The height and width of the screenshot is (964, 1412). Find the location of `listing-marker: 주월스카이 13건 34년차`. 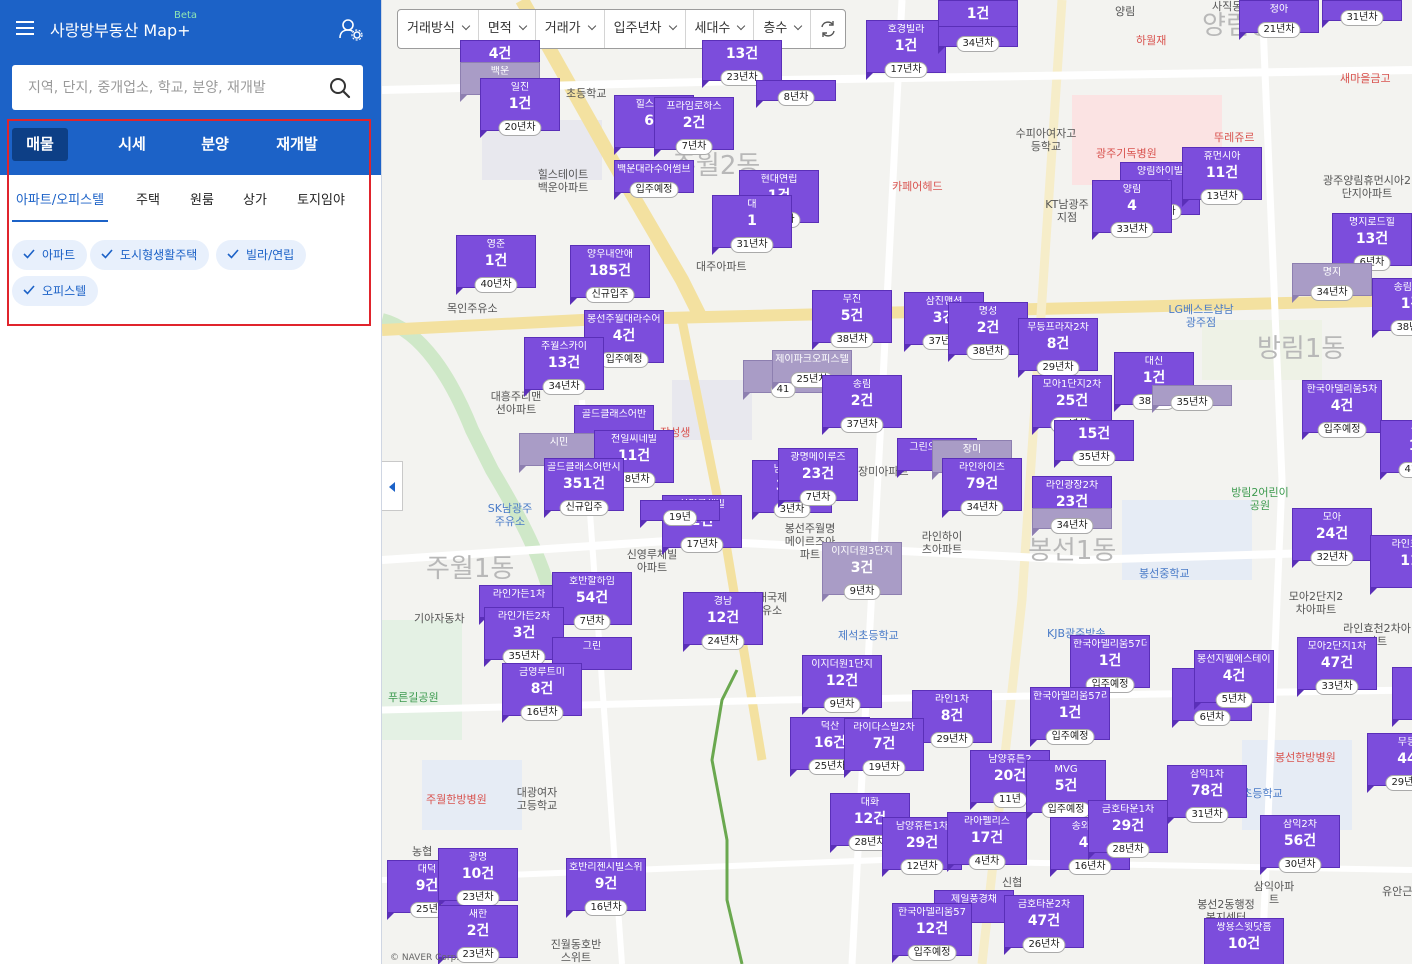

listing-marker: 주월스카이 13건 34년차 is located at coordinates (564, 367).